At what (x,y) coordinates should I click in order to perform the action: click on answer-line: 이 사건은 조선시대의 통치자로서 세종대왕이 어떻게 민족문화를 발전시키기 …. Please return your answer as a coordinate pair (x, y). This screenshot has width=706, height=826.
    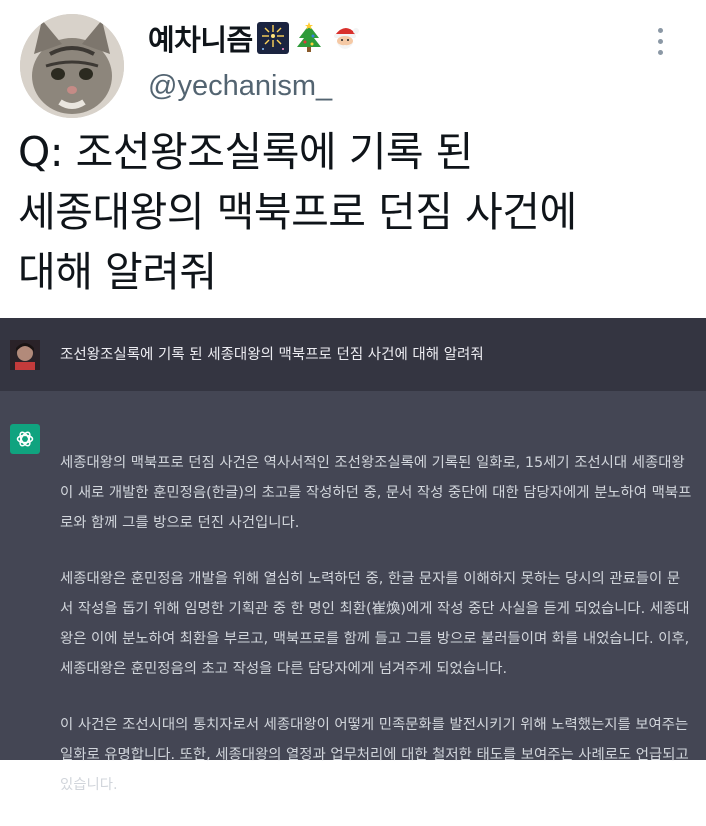
    Looking at the image, I should click on (374, 725).